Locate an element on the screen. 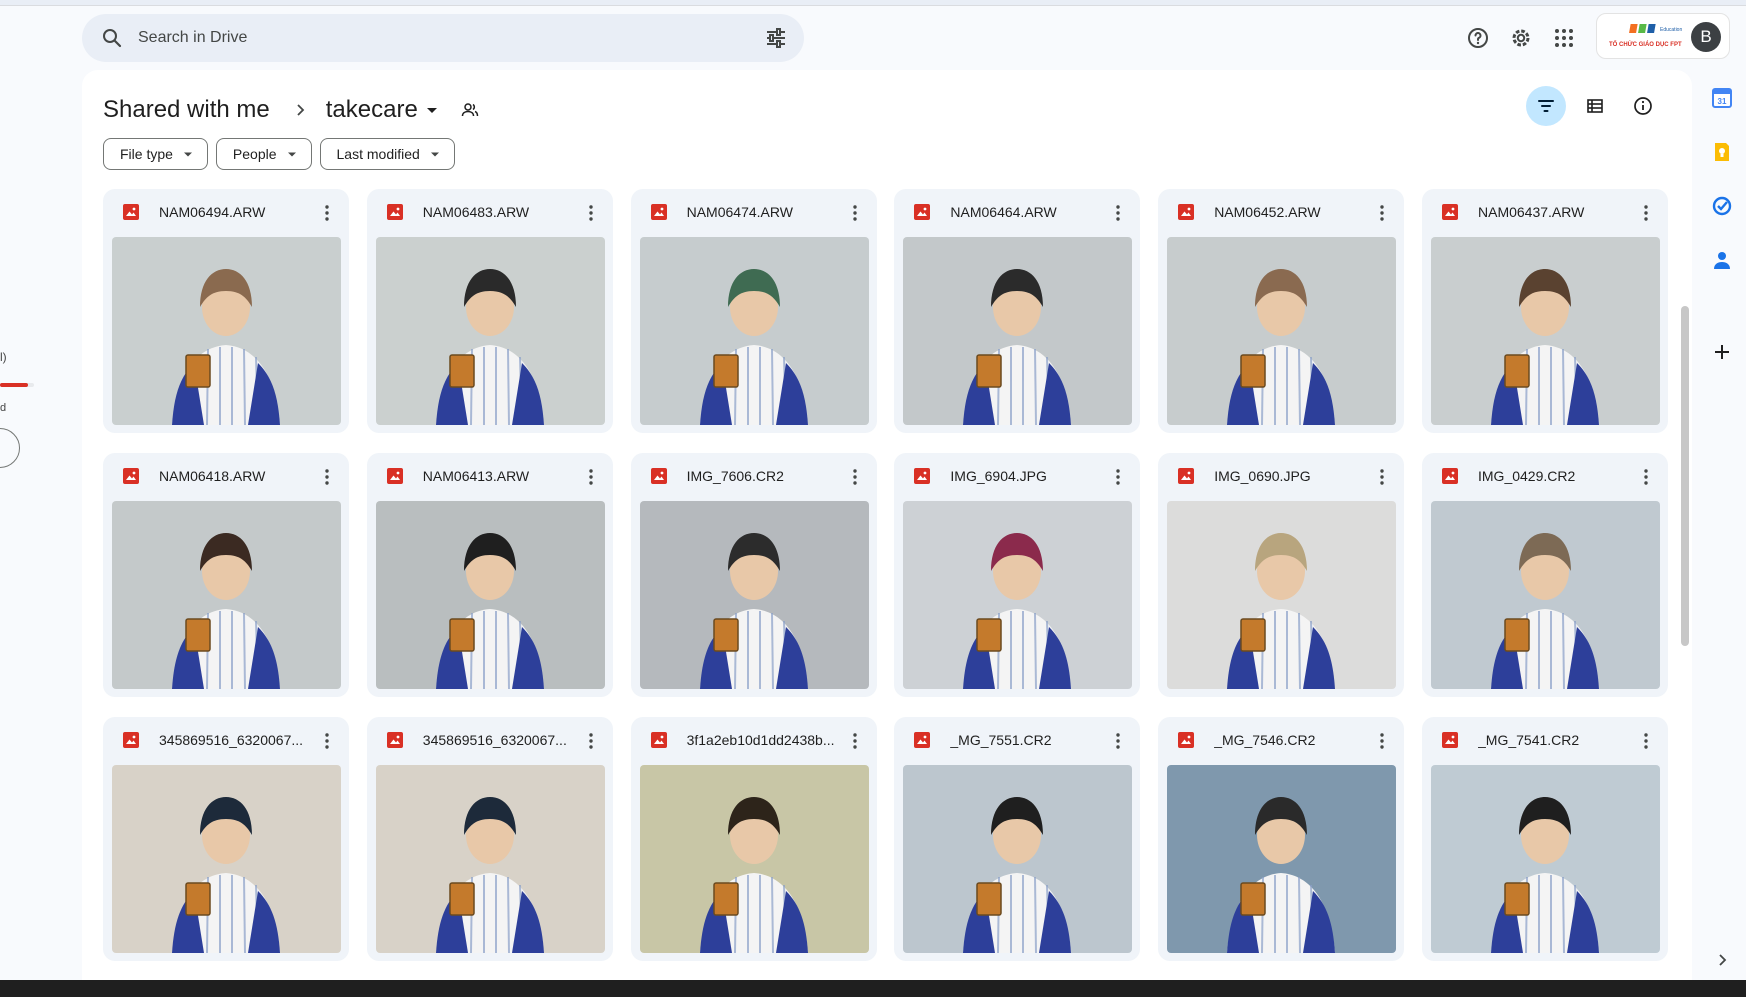 This screenshot has height=997, width=1746. file-name: NAM06437.ARW is located at coordinates (1553, 212).